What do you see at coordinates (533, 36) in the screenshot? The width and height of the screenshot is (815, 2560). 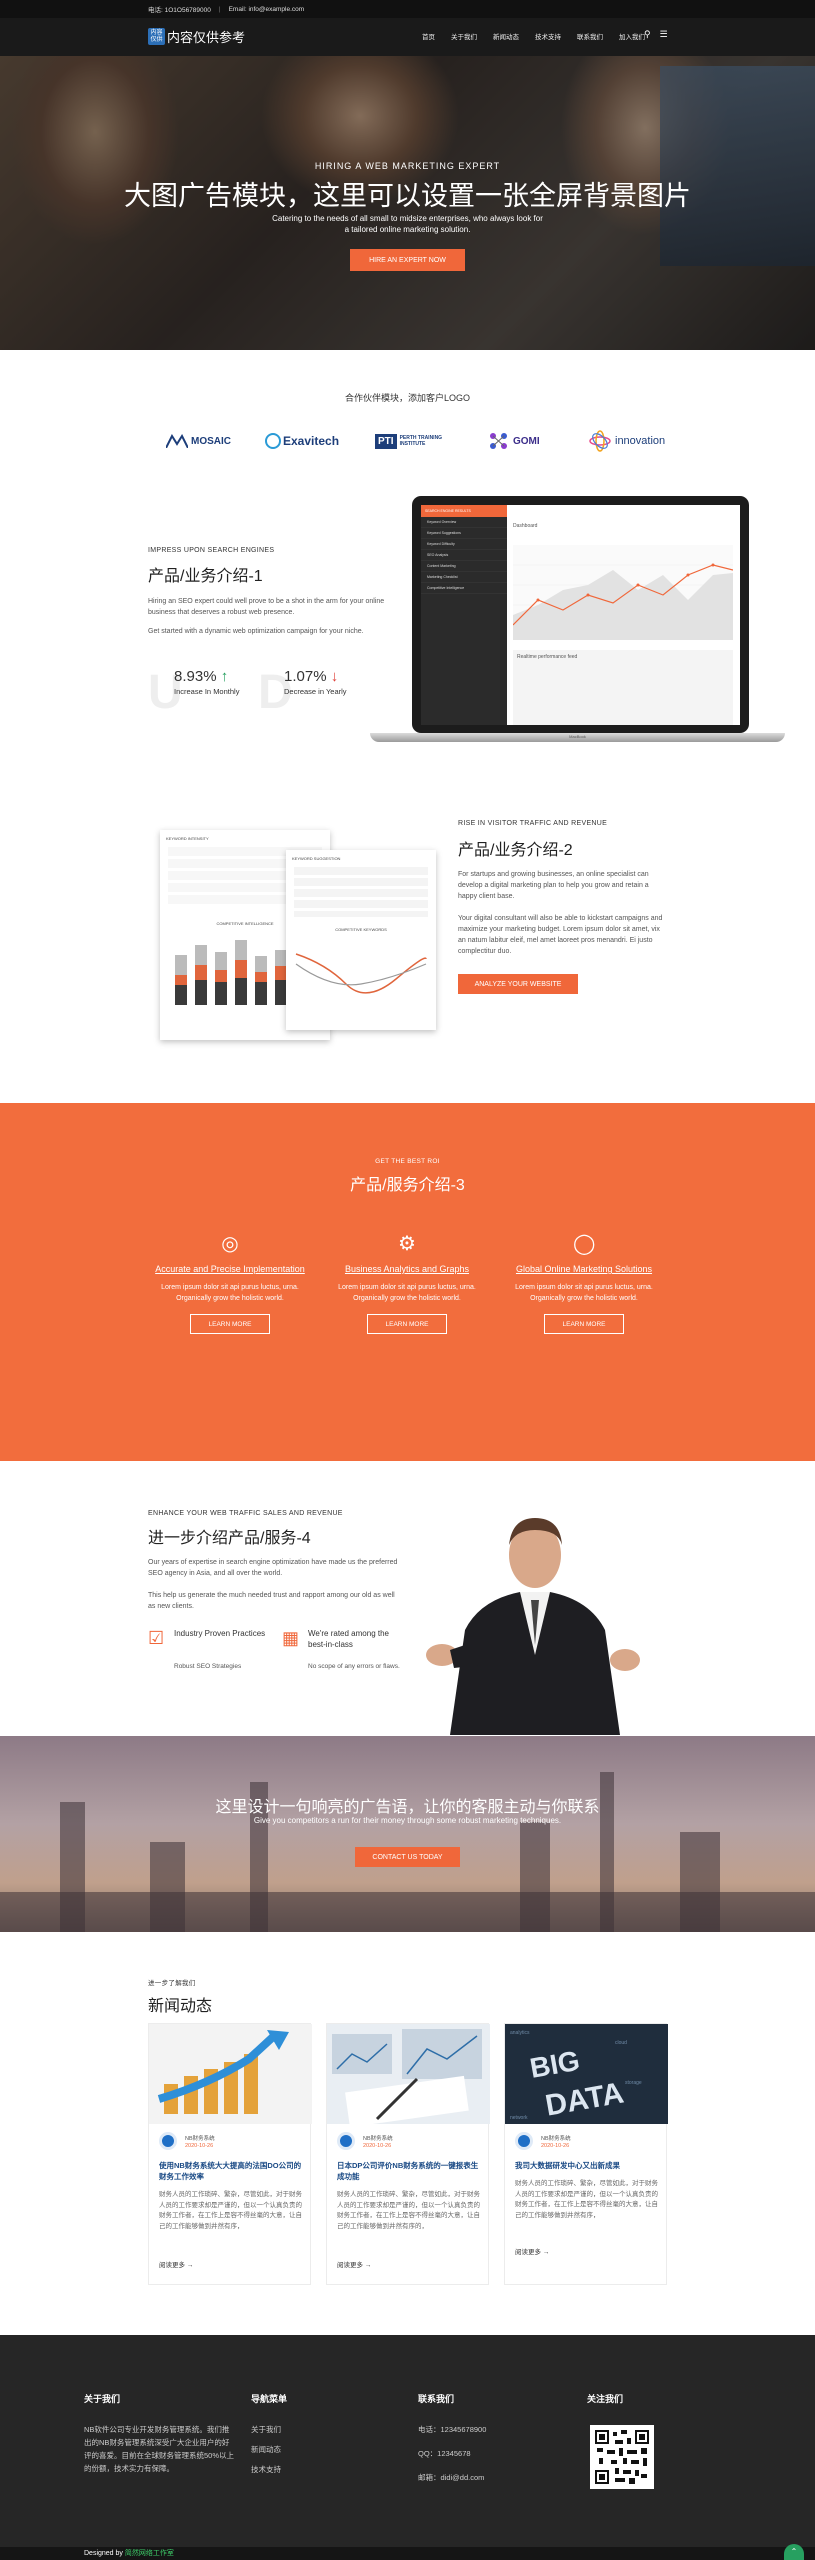 I see `main-nav: 首页 关于我们 新闻动态 技术支持 联系我们 加入我们` at bounding box center [533, 36].